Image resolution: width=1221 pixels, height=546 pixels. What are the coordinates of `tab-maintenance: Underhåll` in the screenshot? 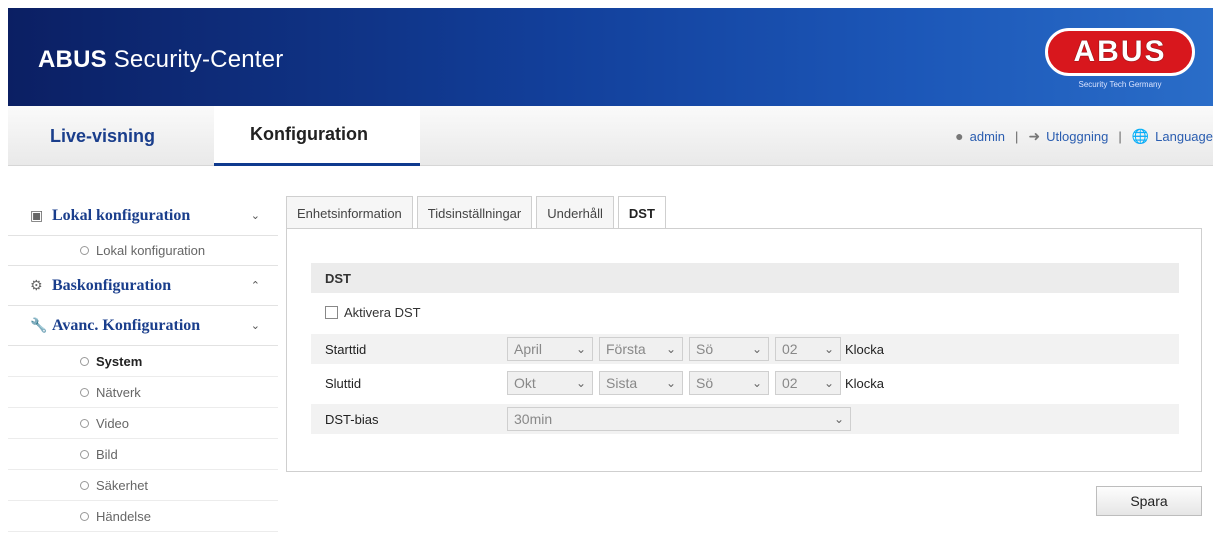 It's located at (575, 212).